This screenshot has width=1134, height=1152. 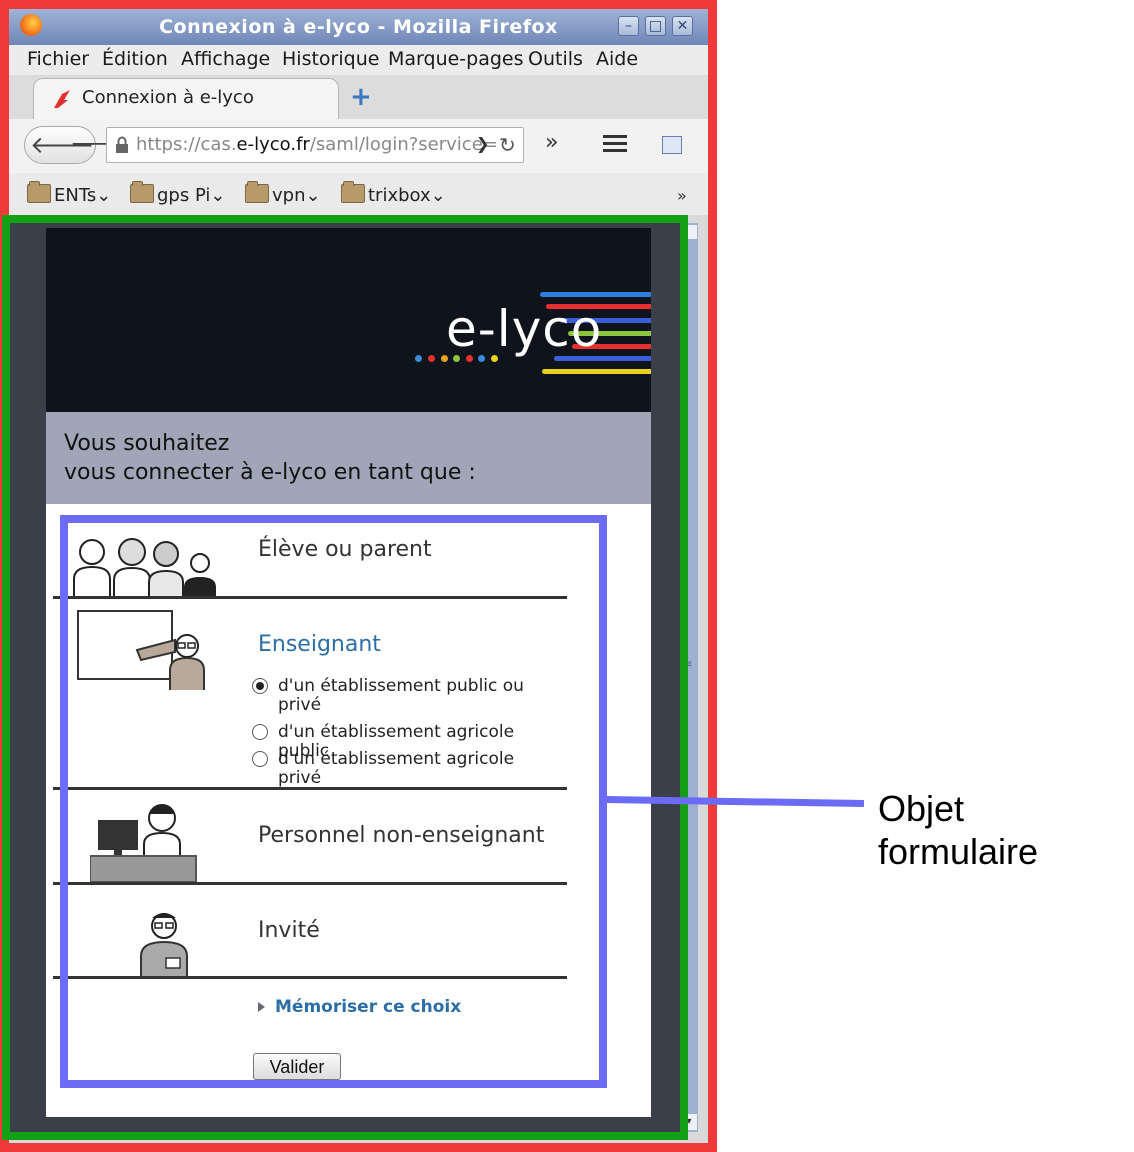 I want to click on bookmark-label: vpn, so click(x=289, y=195).